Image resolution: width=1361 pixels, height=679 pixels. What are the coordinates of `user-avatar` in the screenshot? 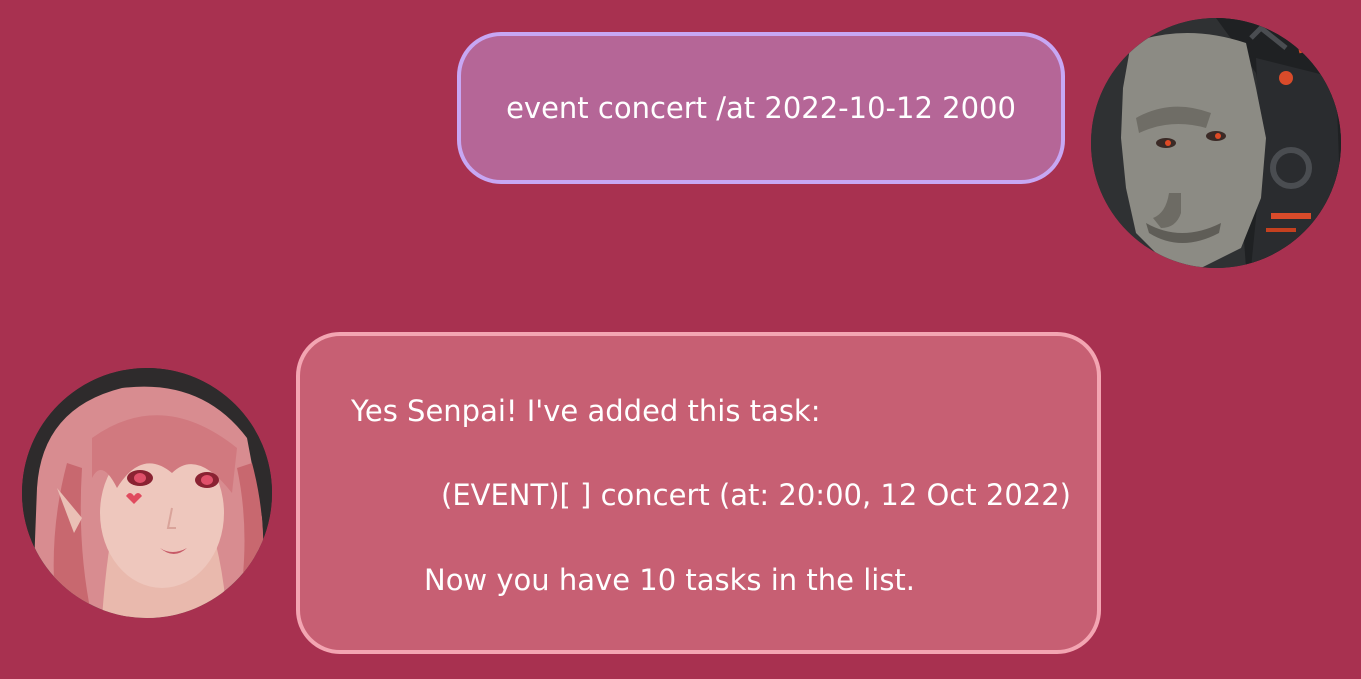 It's located at (1216, 143).